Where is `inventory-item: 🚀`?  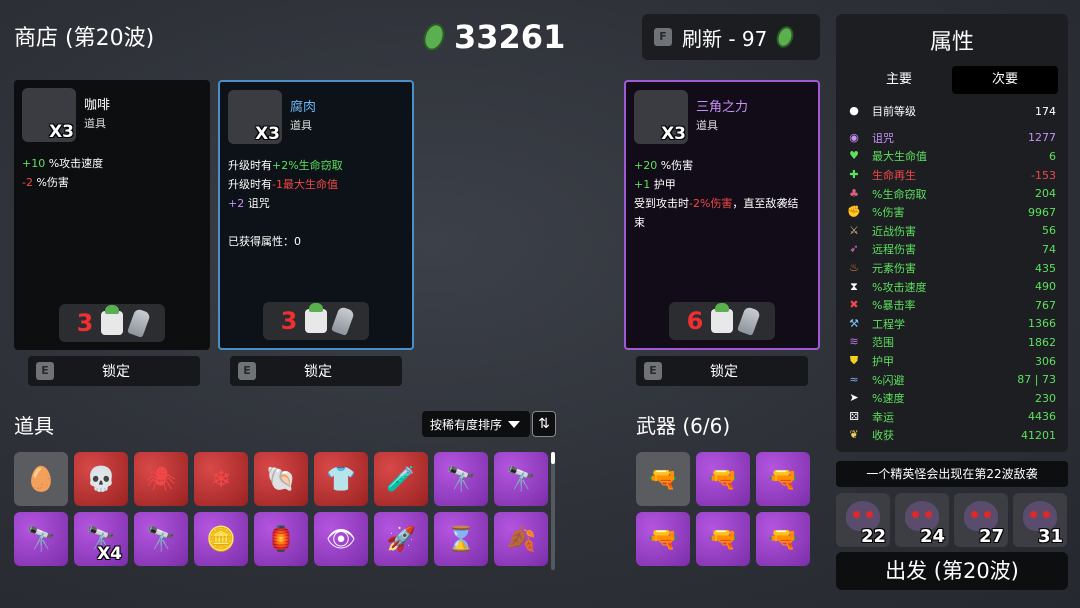 inventory-item: 🚀 is located at coordinates (401, 539).